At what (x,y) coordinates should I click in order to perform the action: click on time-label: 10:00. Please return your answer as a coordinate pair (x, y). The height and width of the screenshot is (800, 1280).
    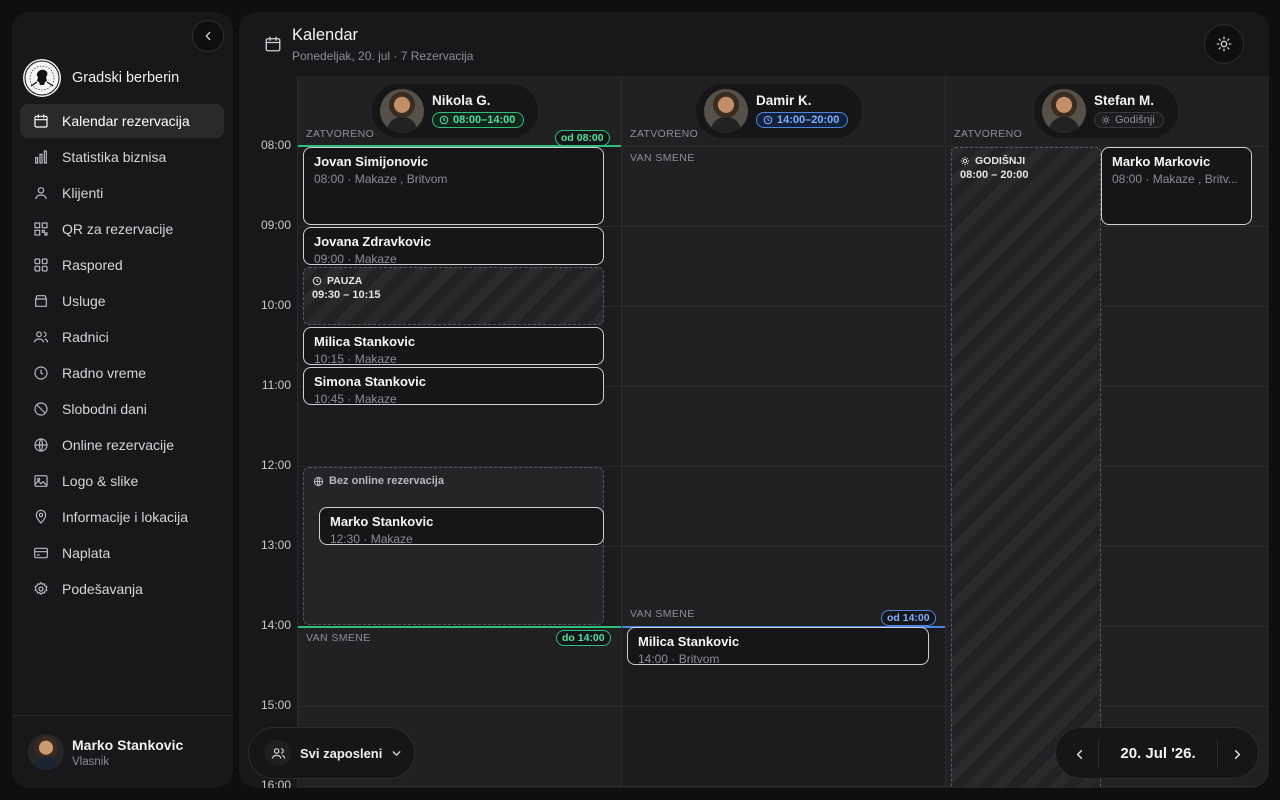
    Looking at the image, I should click on (275, 305).